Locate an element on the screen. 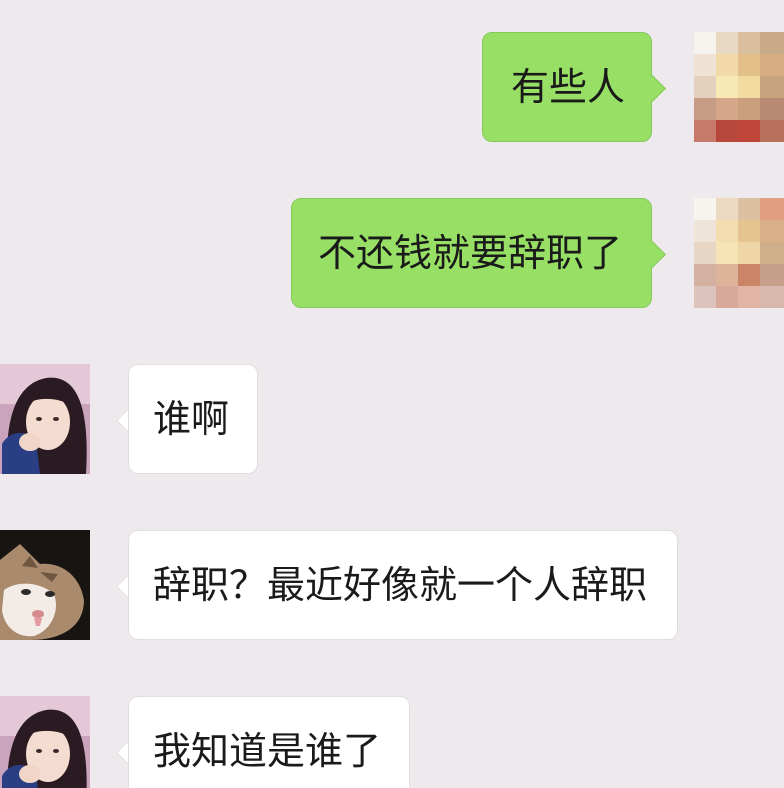 The image size is (784, 788). message-bubble: 谁啊 is located at coordinates (193, 419).